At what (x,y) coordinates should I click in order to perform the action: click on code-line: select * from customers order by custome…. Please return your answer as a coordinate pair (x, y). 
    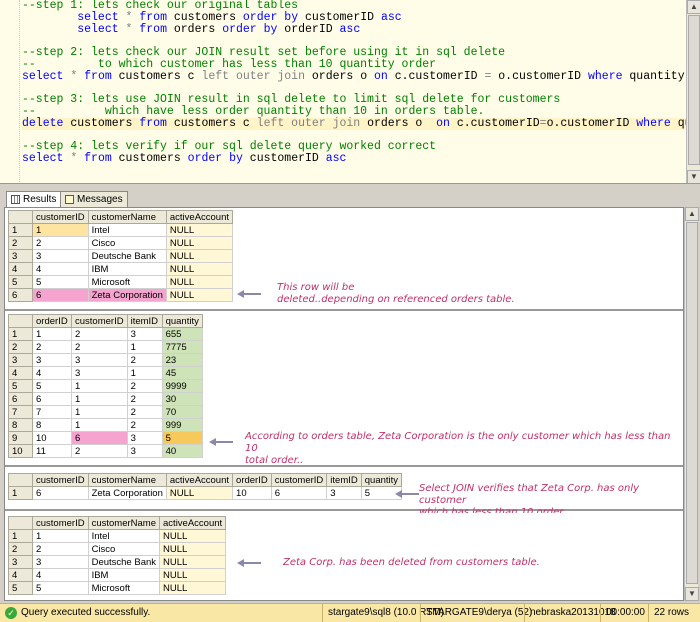
    Looking at the image, I should click on (354, 159).